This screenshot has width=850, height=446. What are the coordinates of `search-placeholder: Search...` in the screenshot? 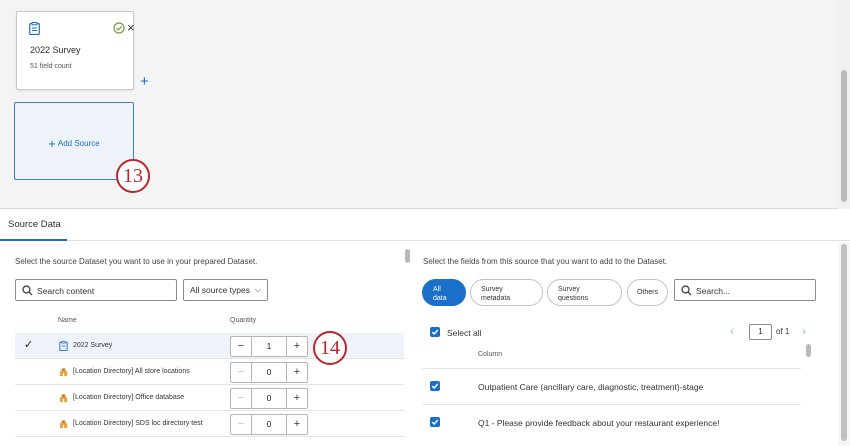 It's located at (713, 291).